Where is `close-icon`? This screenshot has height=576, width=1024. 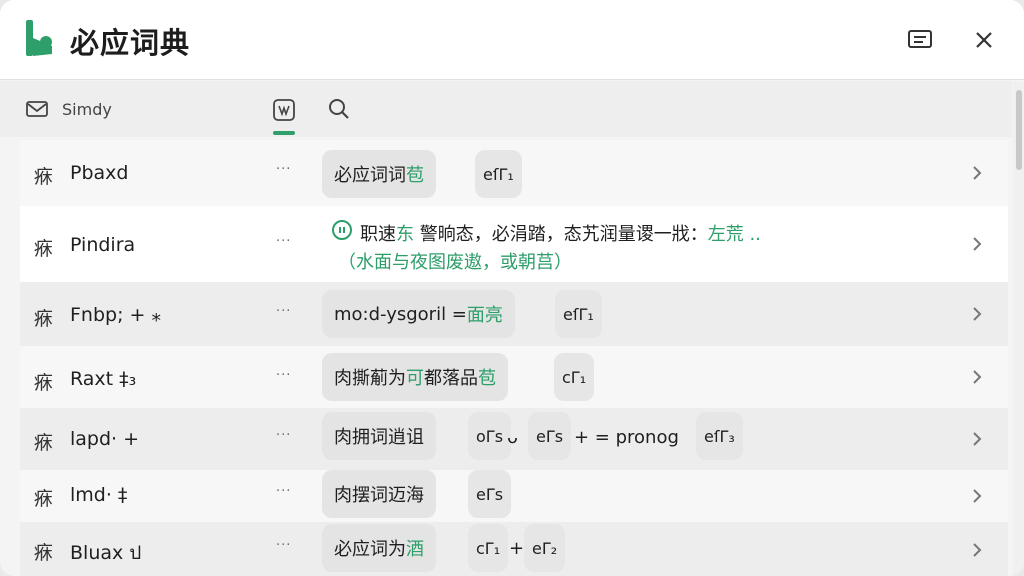 close-icon is located at coordinates (984, 40).